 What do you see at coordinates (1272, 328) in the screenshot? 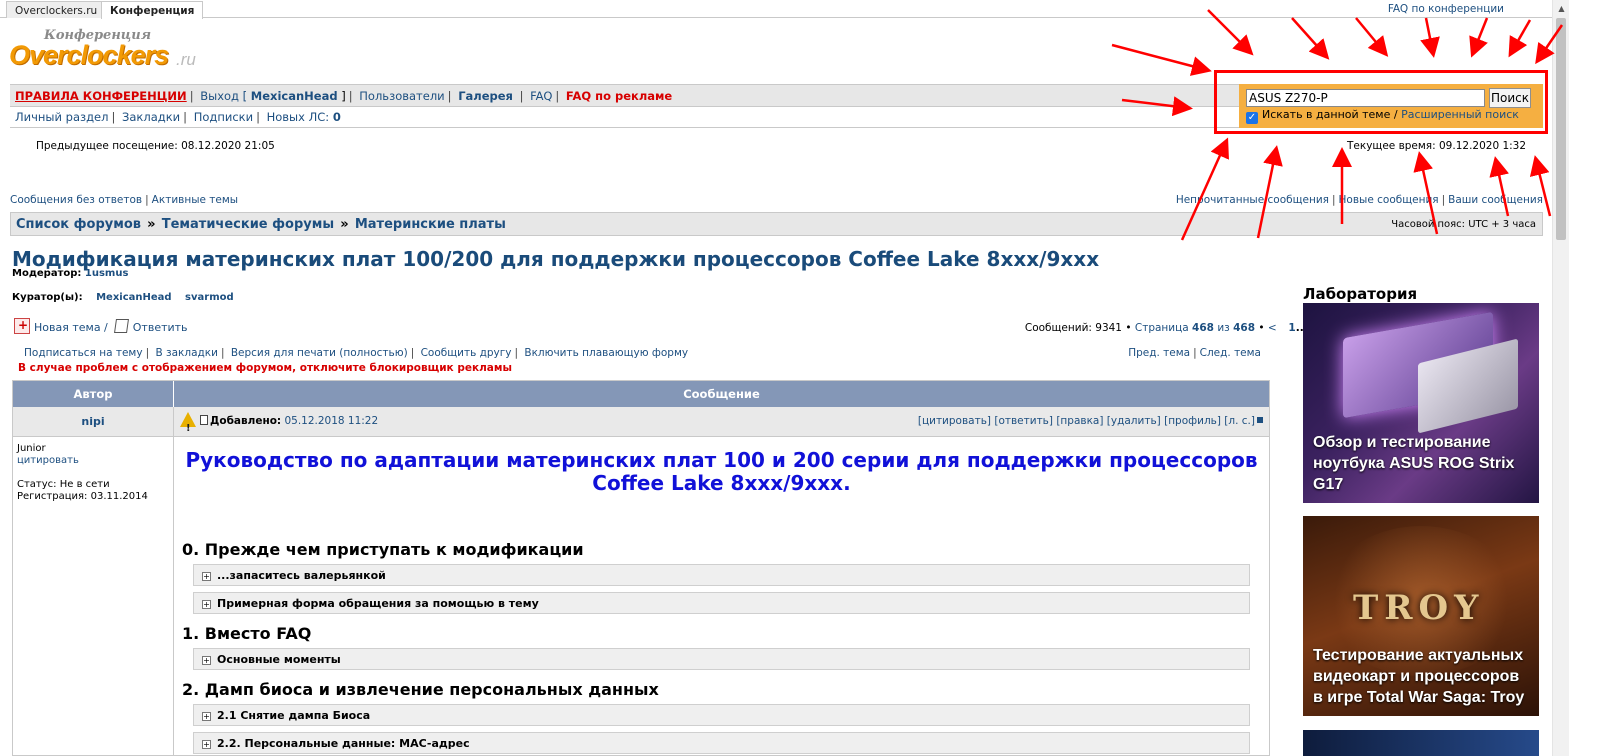
I see `prev-page-link: <` at bounding box center [1272, 328].